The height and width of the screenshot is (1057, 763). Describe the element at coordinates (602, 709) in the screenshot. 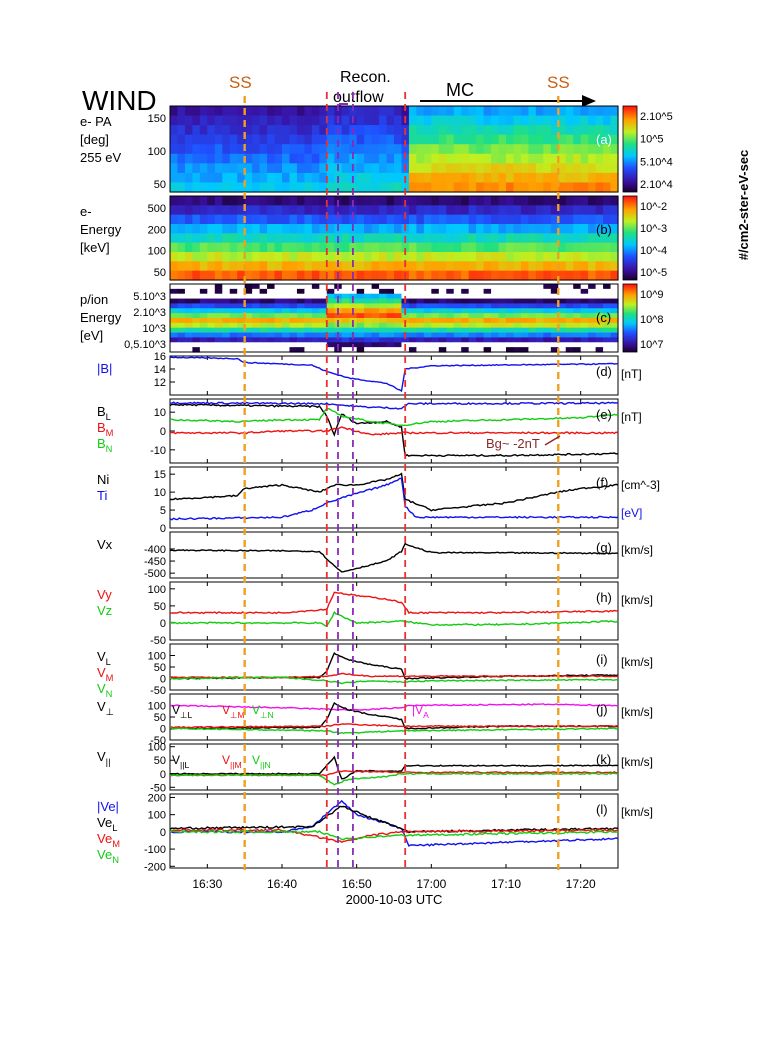

I see `panel-j-label: (j)` at that location.